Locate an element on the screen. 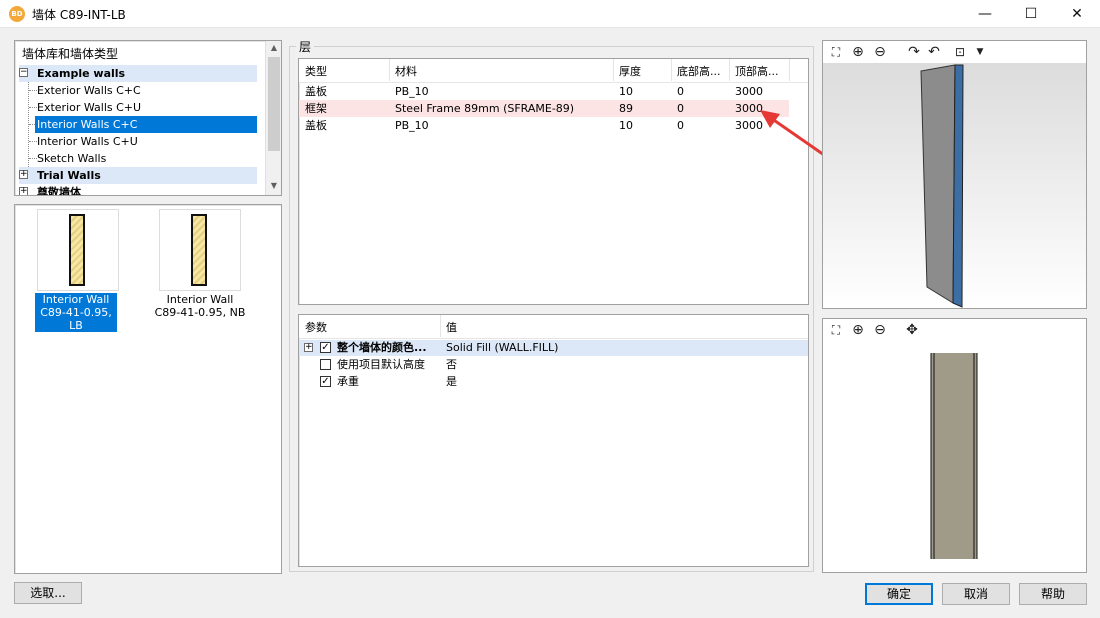  dropdown-arrow-icon: ▼ is located at coordinates (980, 52).